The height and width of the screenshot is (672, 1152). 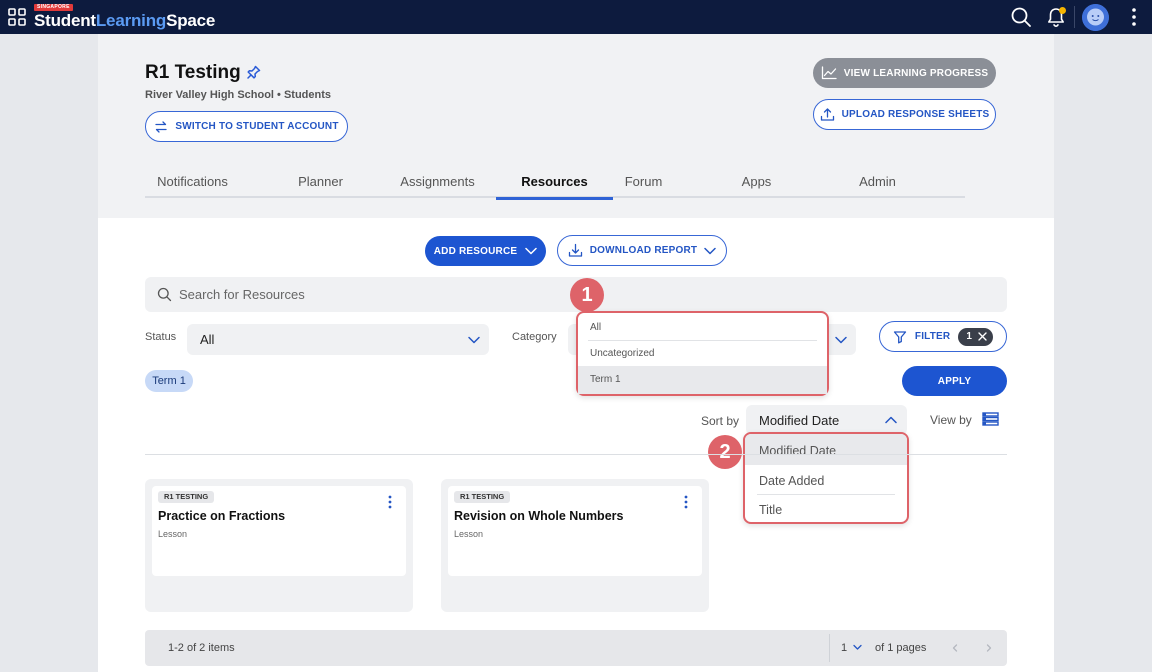 What do you see at coordinates (131, 20) in the screenshot?
I see `brand-learning: Learning` at bounding box center [131, 20].